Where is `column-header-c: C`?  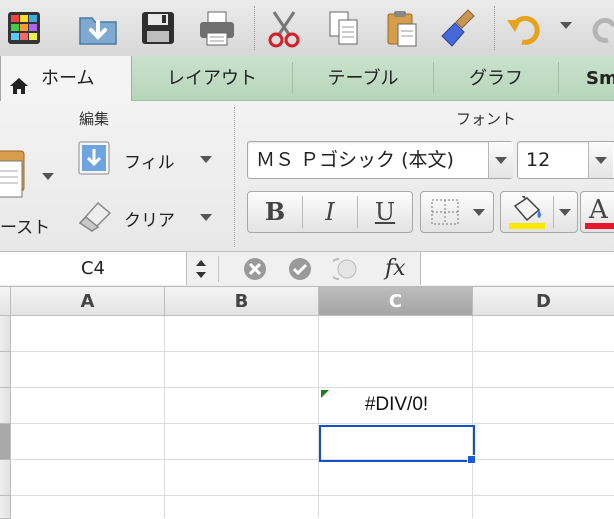
column-header-c: C is located at coordinates (396, 301).